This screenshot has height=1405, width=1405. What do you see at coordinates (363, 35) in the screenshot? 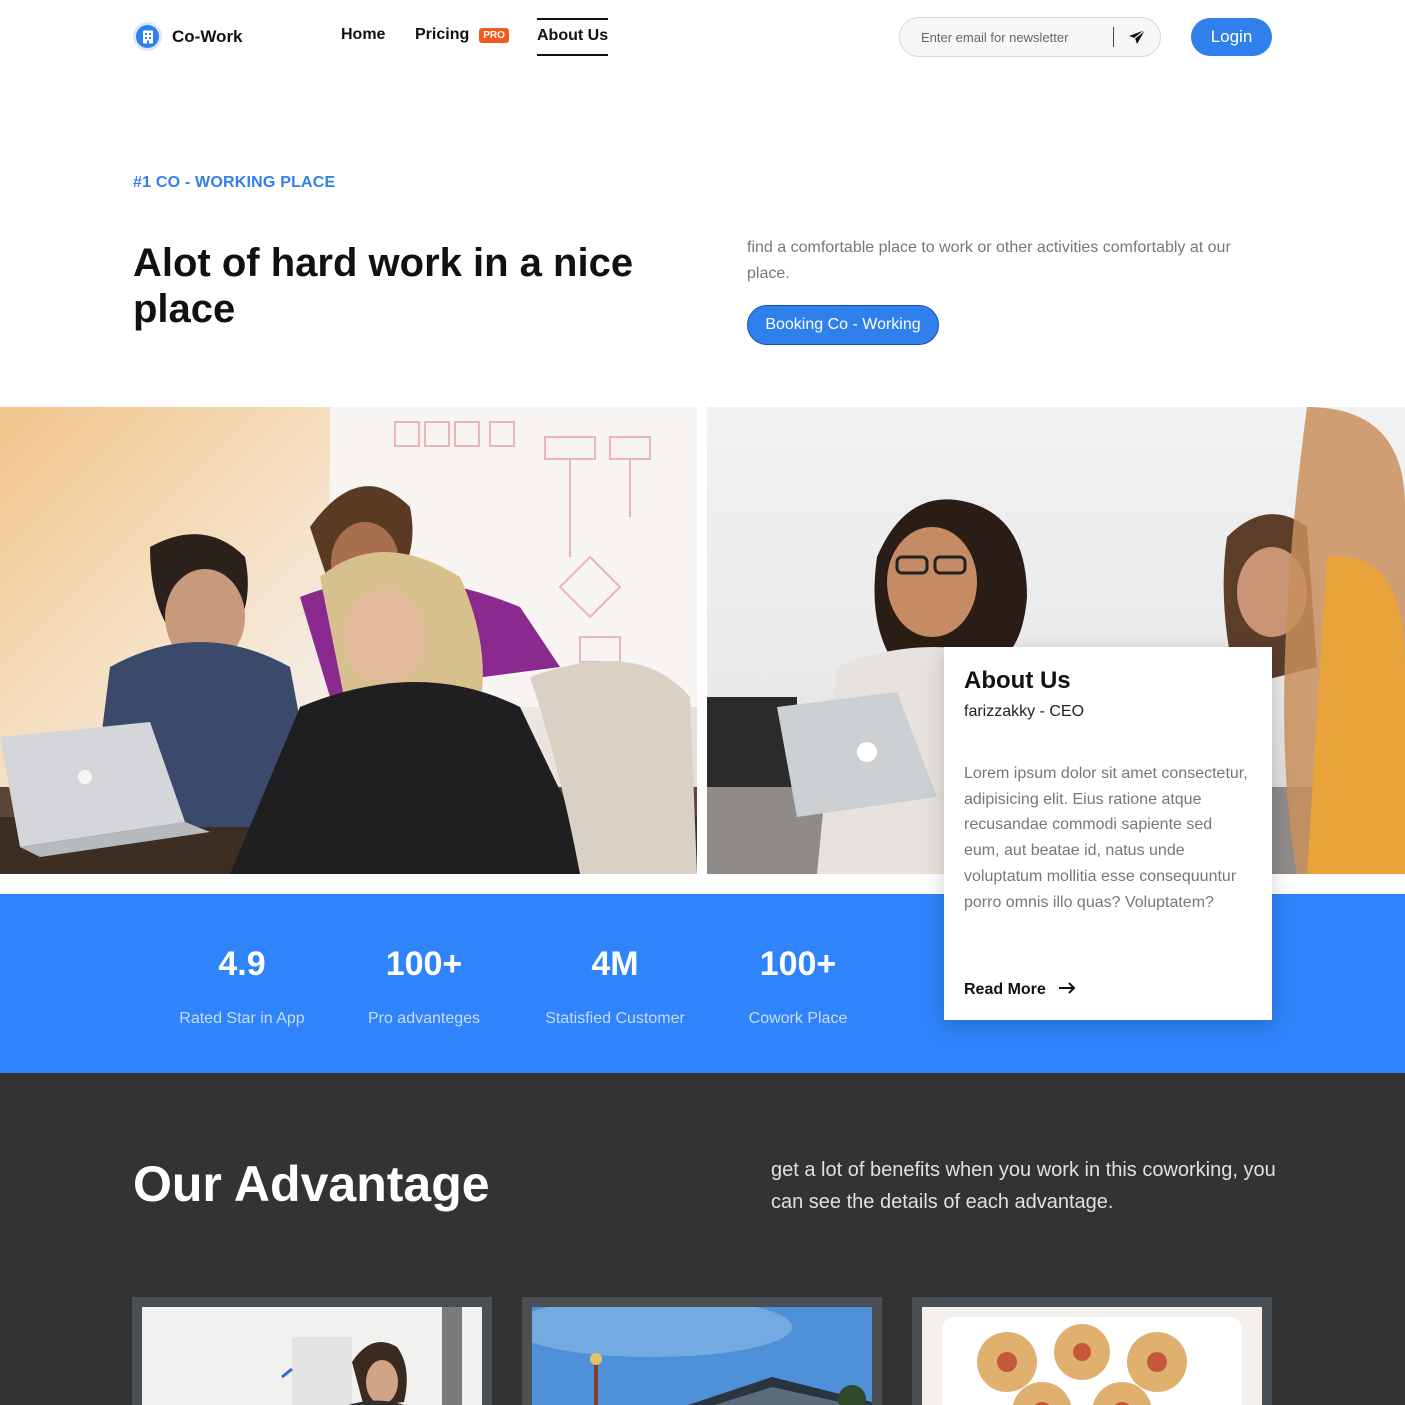
I see `nav-home-link: Home` at bounding box center [363, 35].